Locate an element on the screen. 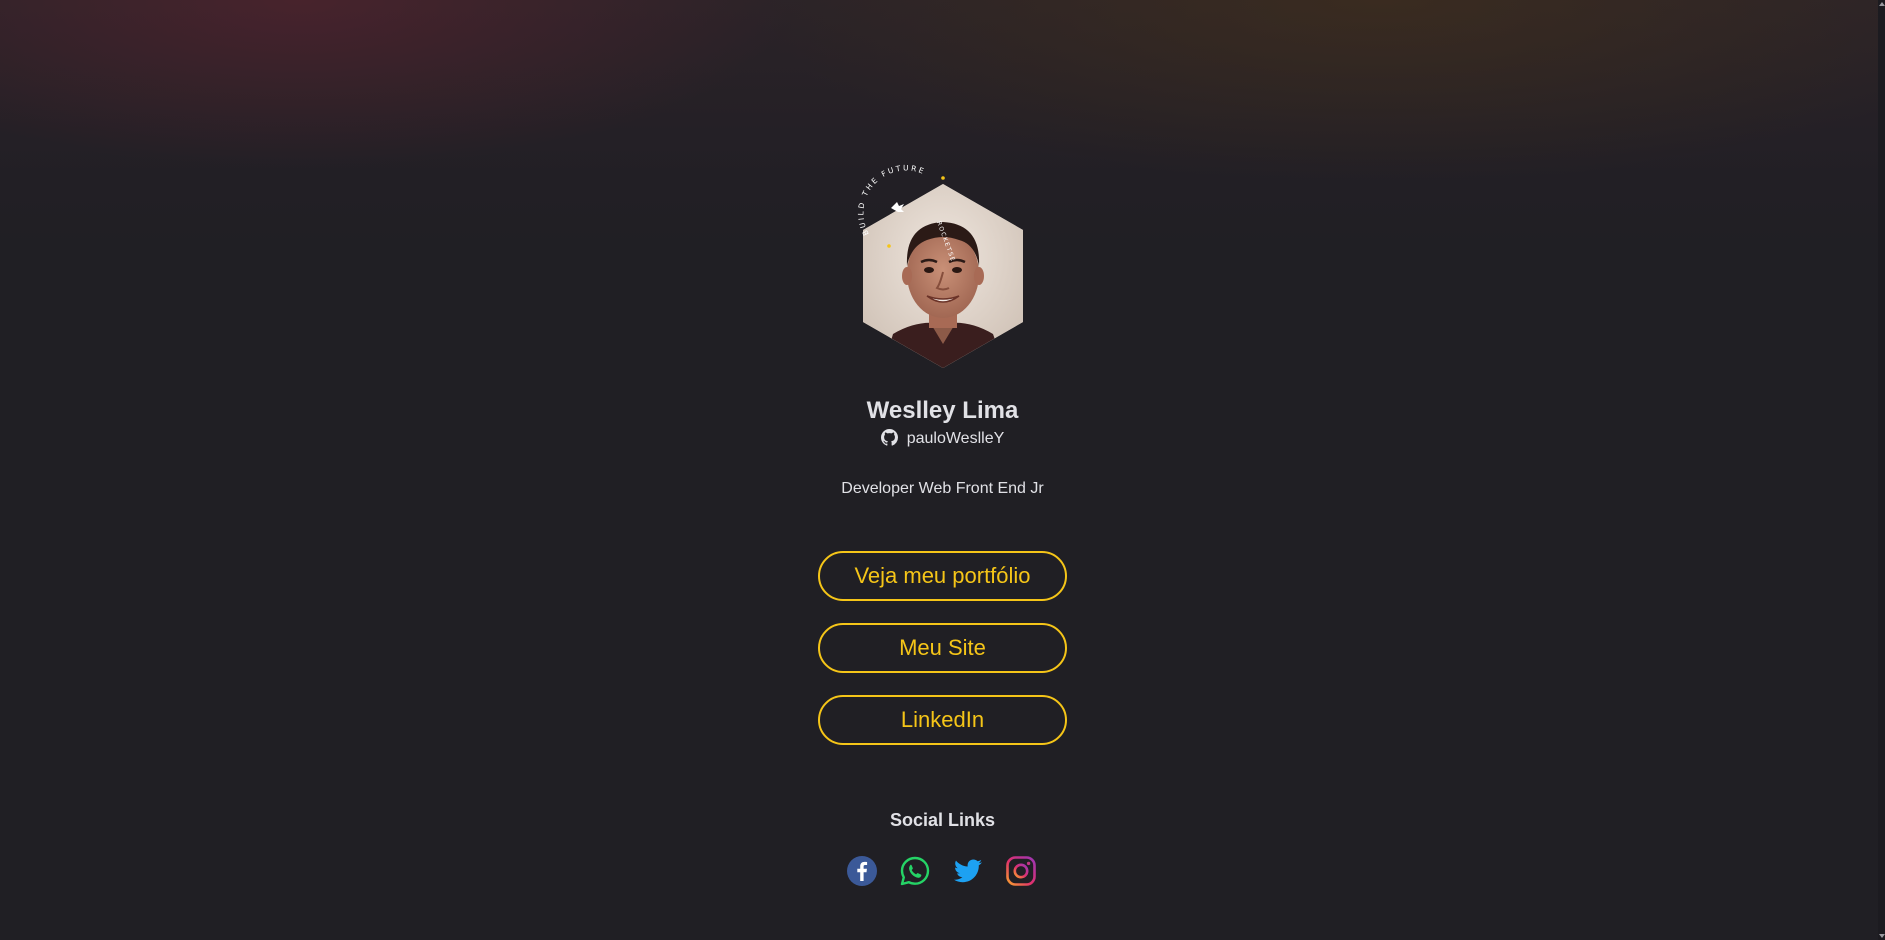 This screenshot has width=1885, height=940. scrollbar is located at coordinates (1881, 470).